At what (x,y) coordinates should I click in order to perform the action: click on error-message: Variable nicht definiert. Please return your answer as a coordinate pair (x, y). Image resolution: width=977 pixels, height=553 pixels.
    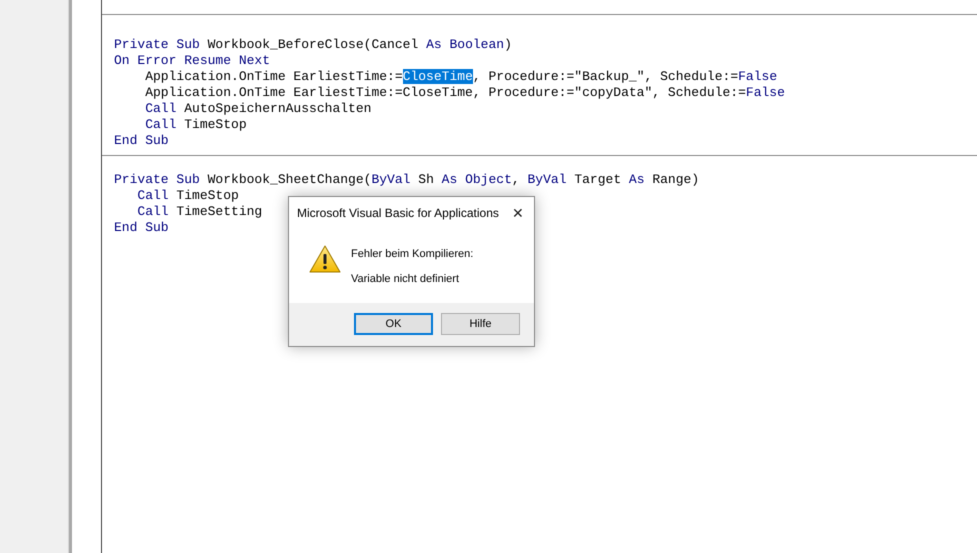
    Looking at the image, I should click on (405, 279).